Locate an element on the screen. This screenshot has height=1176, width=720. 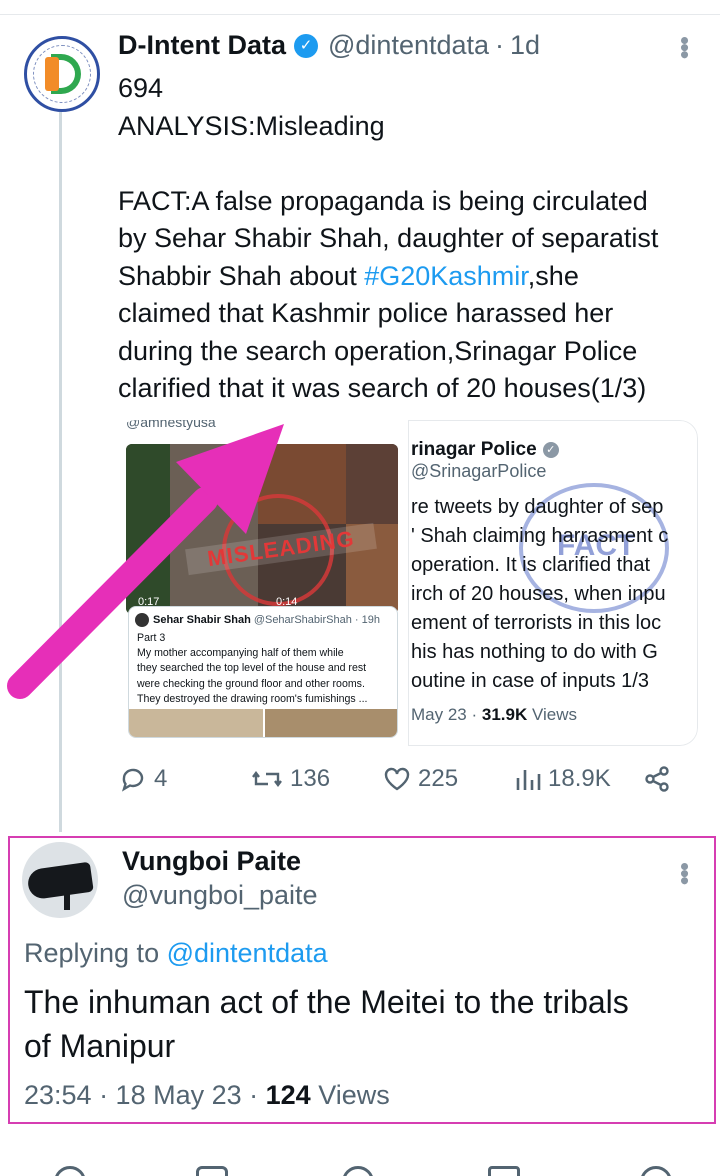
author-name: D-Intent Data is located at coordinates (202, 45).